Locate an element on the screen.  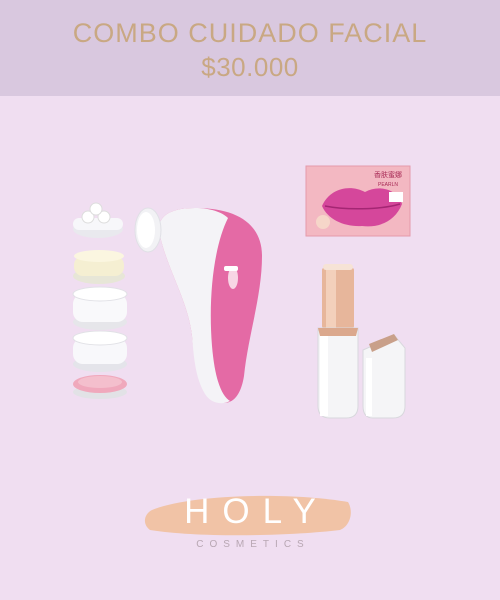
holy-cosmetics-logo: HOLY COSMETICS is located at coordinates (250, 525).